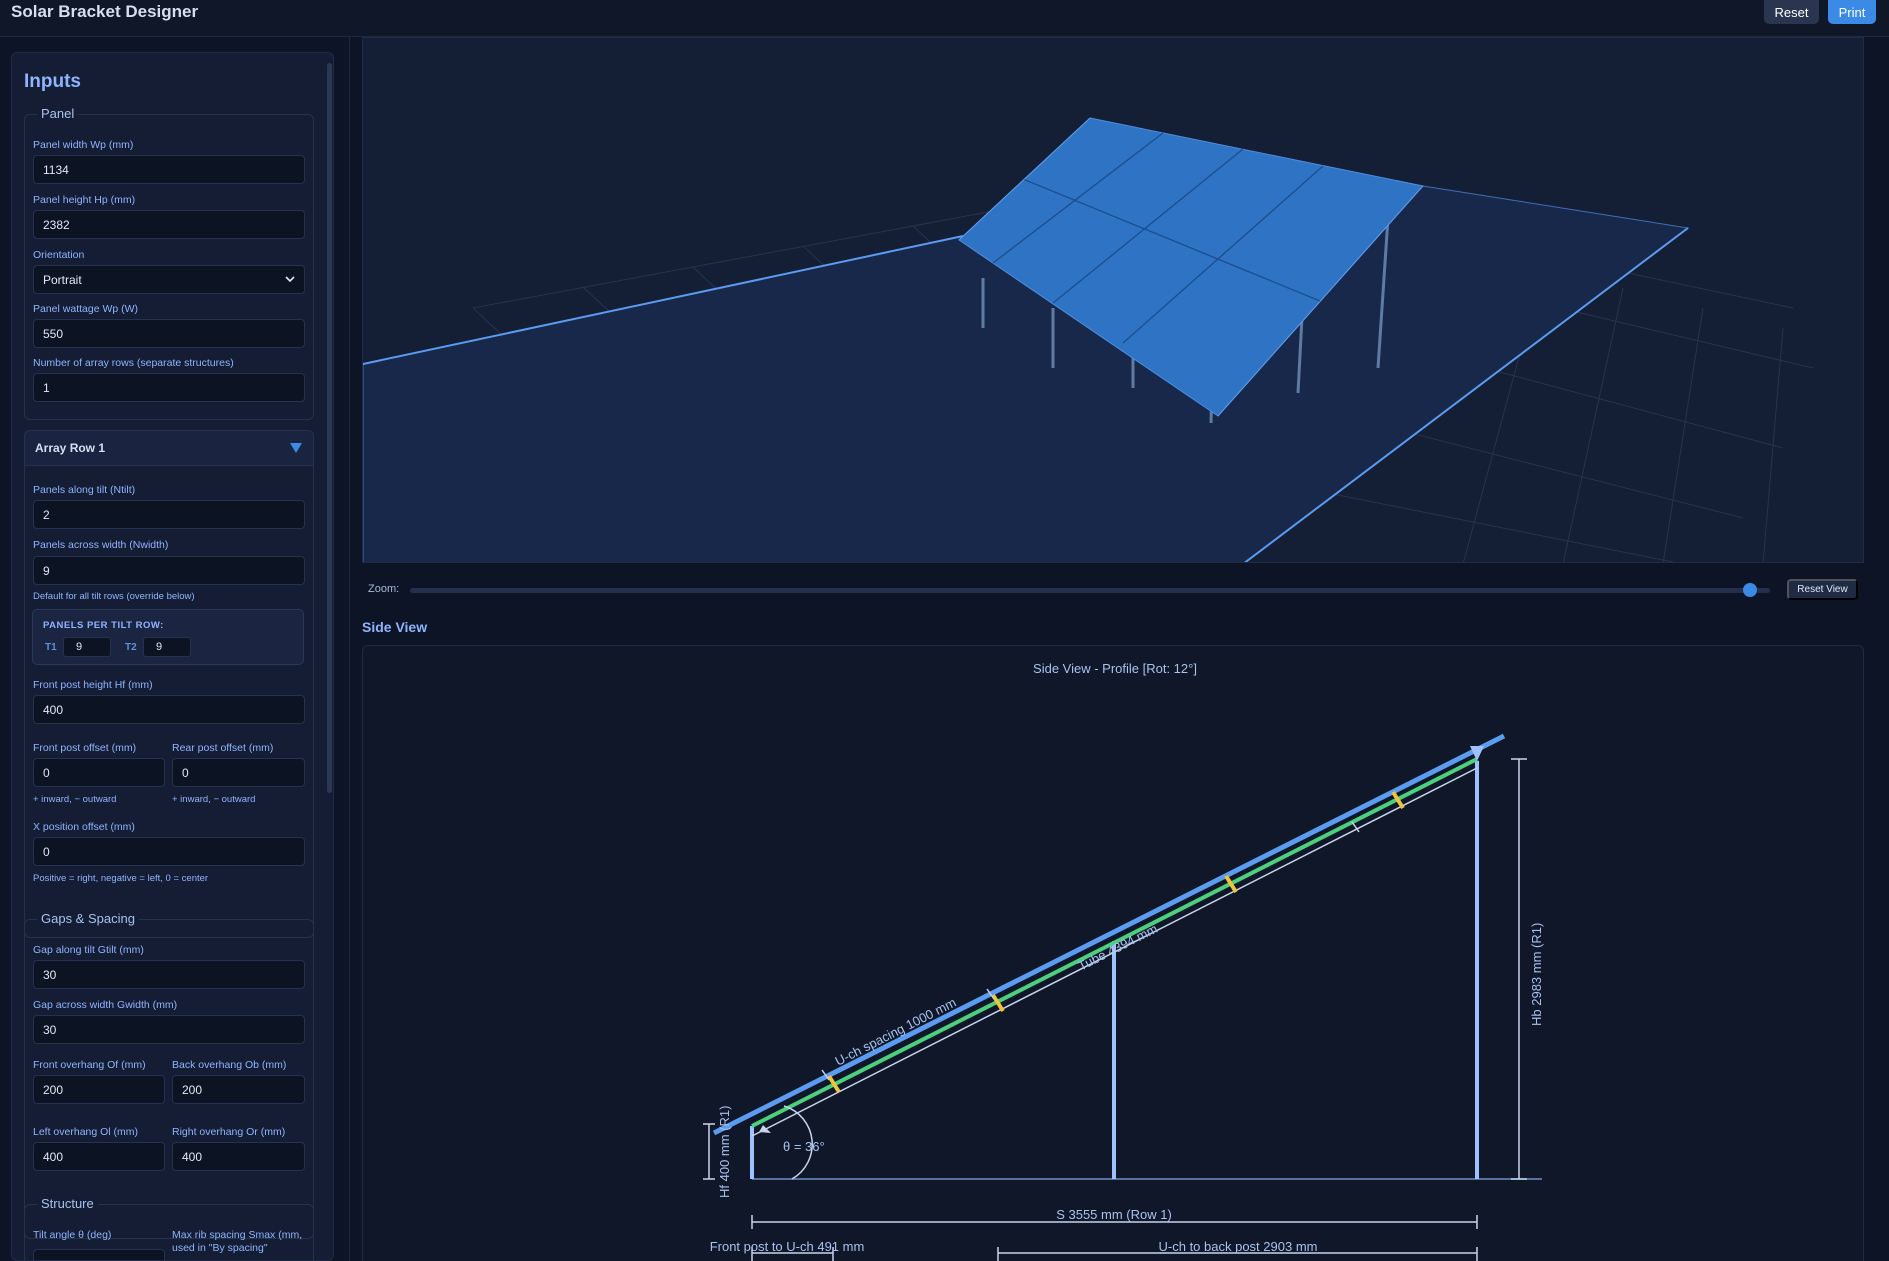  Describe the element at coordinates (169, 169) in the screenshot. I see `panel-width-input: 1134` at that location.